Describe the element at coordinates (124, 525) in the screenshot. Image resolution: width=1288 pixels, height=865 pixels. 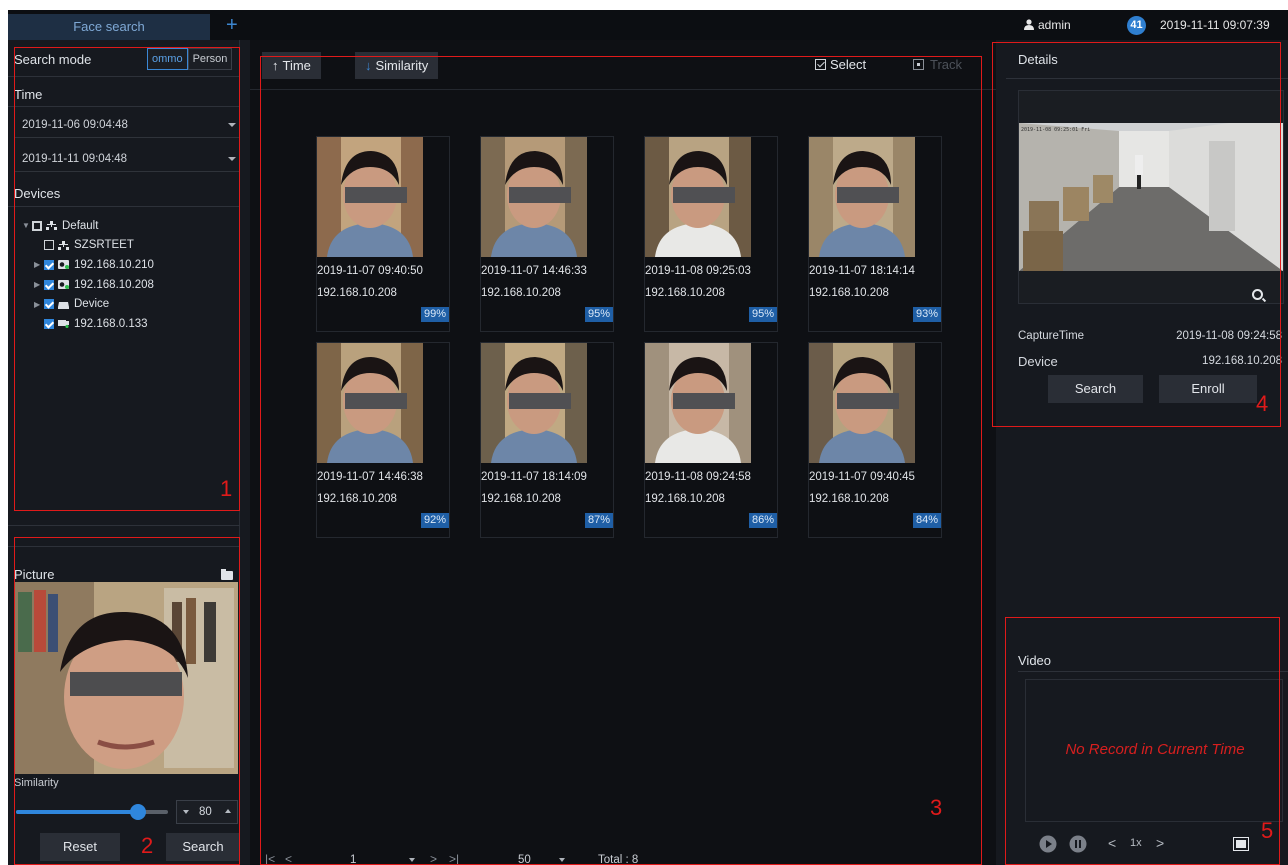
I see `divider` at that location.